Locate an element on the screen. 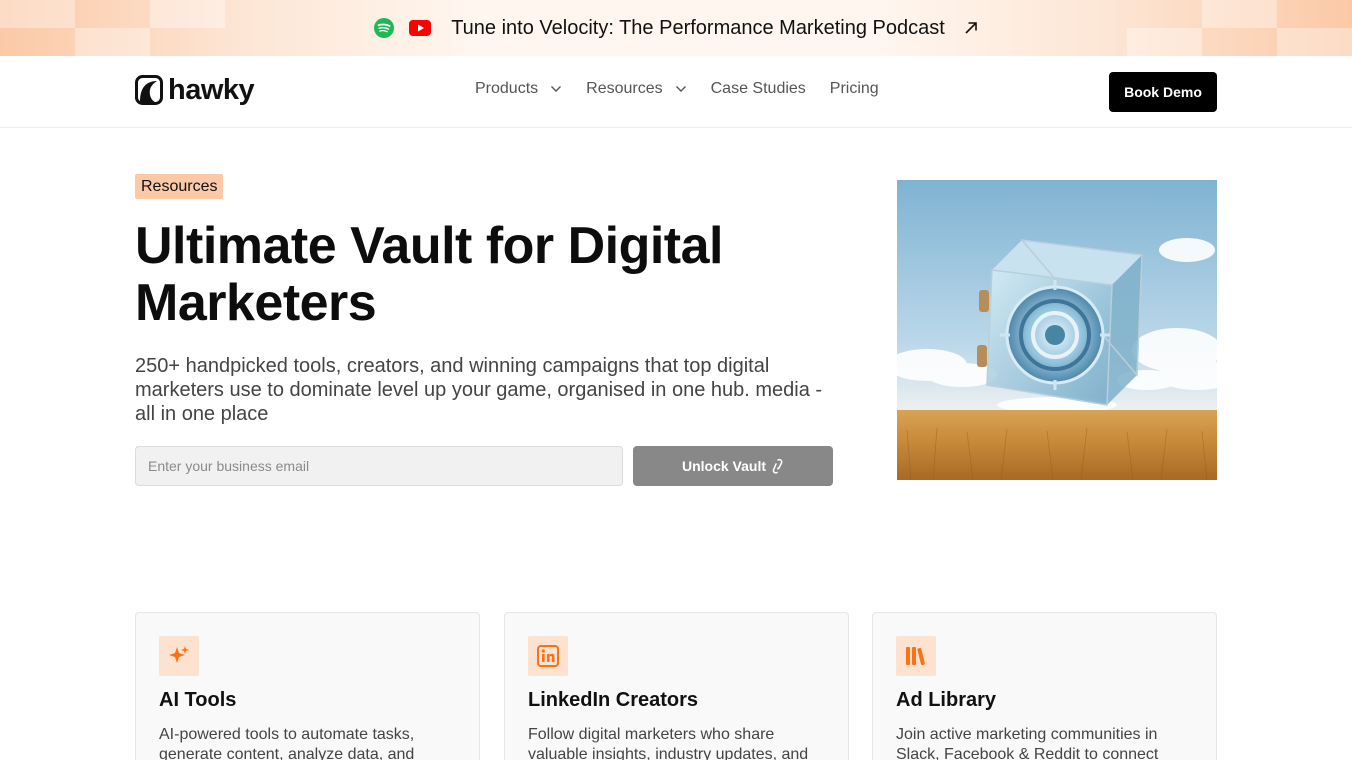 The height and width of the screenshot is (760, 1352). library-icon is located at coordinates (916, 656).